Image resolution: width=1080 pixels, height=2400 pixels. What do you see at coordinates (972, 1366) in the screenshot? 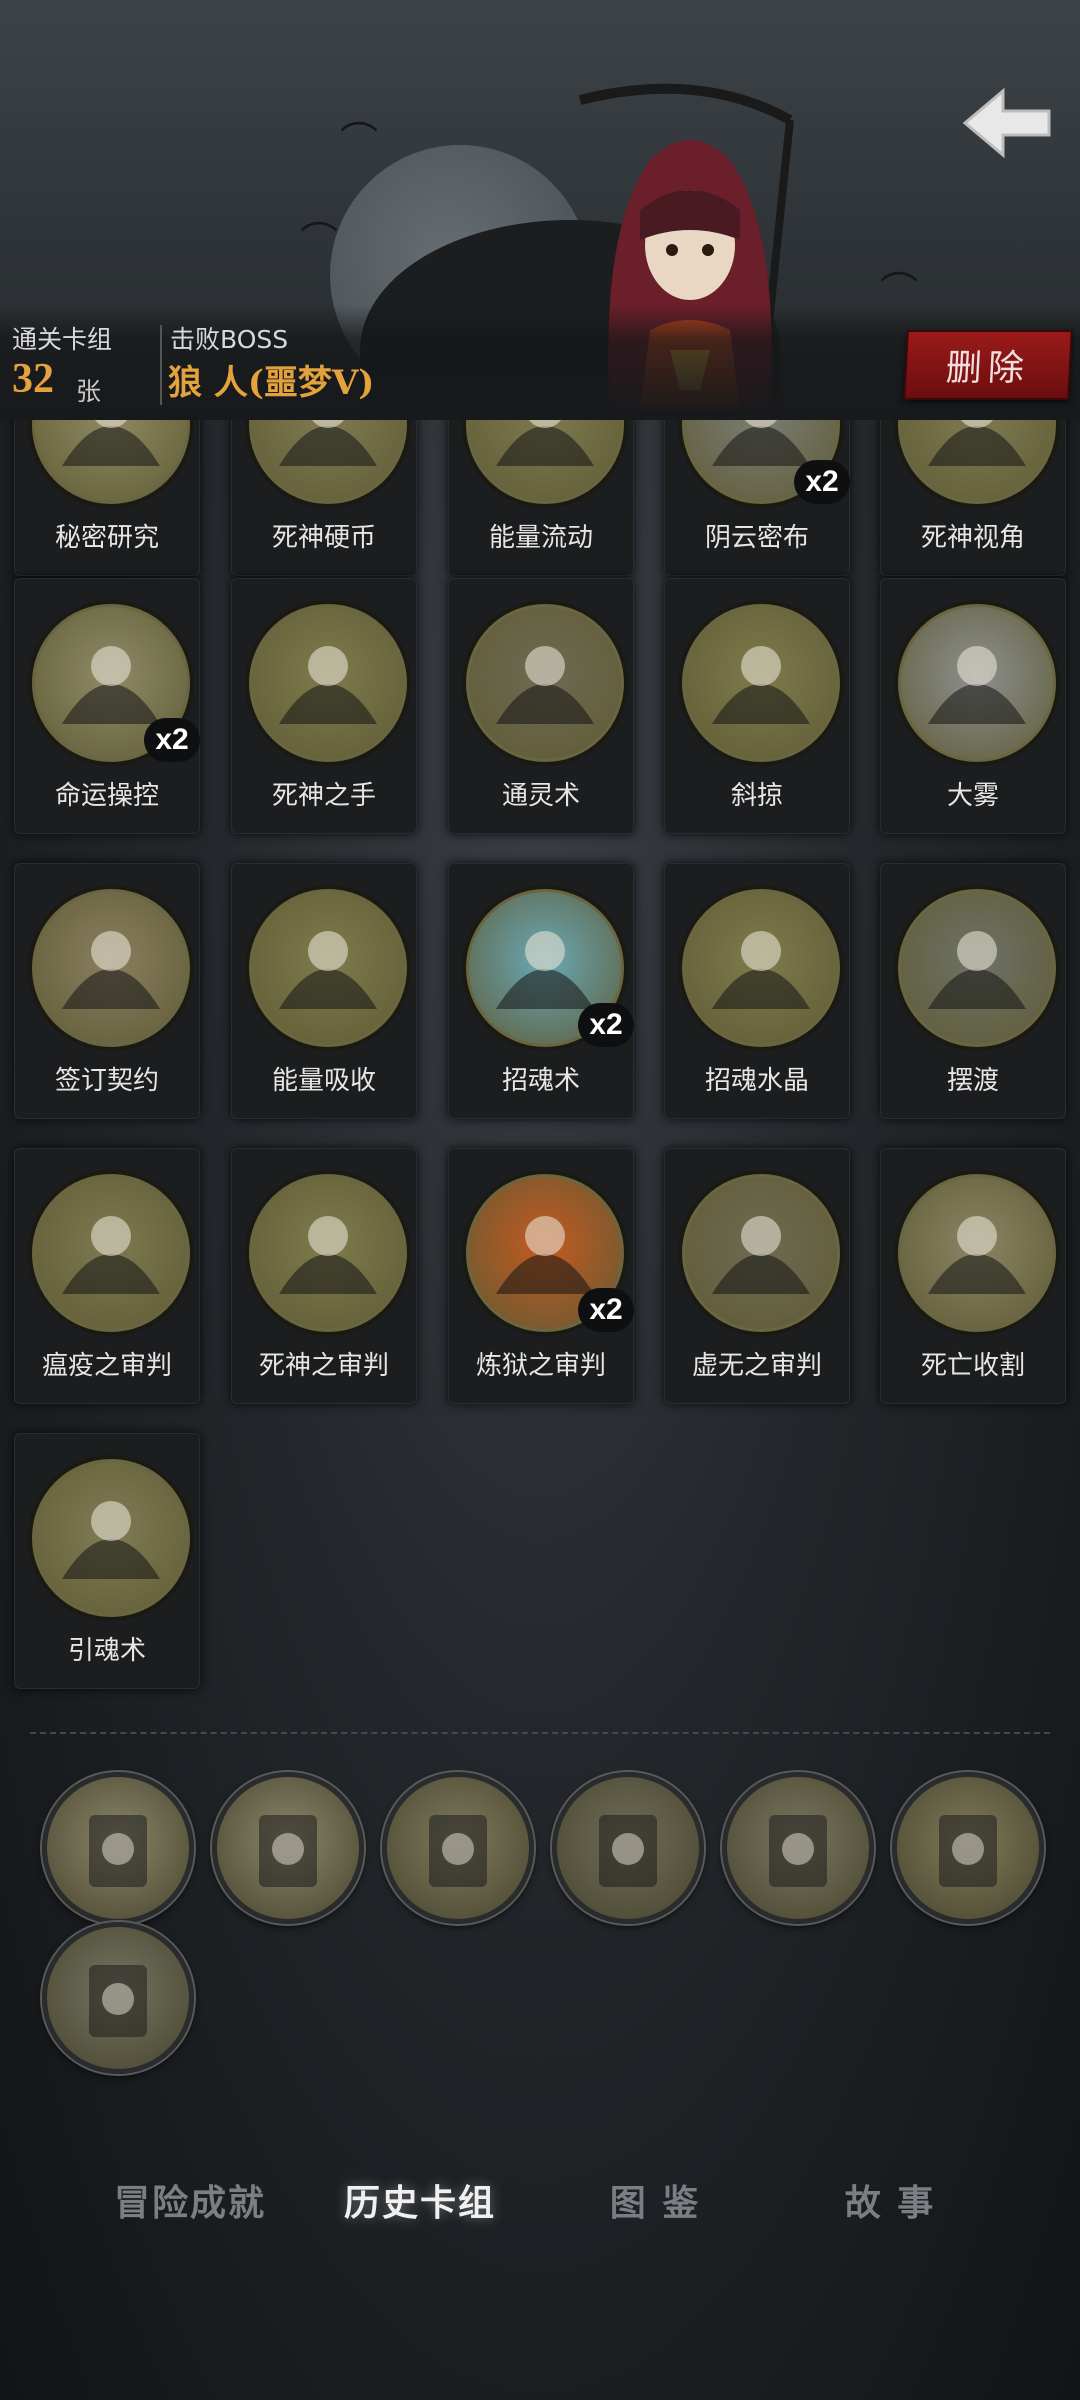
I see `card-name: 死亡收割` at bounding box center [972, 1366].